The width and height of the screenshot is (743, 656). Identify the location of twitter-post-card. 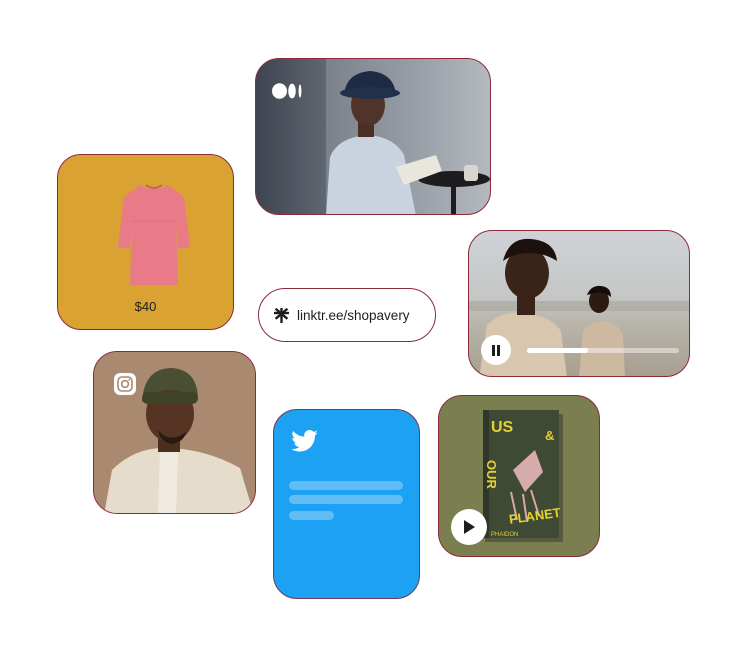
(346, 504).